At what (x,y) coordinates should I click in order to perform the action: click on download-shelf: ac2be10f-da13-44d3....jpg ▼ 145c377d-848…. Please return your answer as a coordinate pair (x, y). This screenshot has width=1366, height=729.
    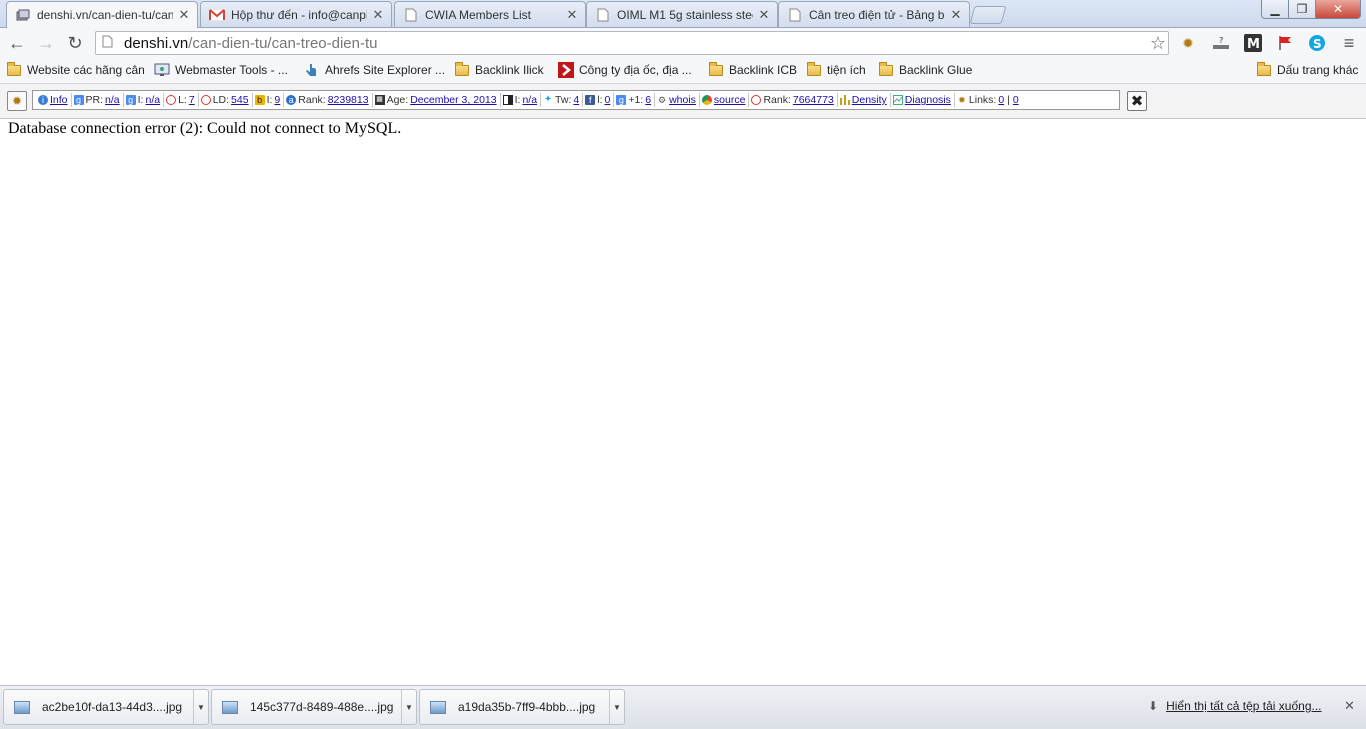
    Looking at the image, I should click on (683, 707).